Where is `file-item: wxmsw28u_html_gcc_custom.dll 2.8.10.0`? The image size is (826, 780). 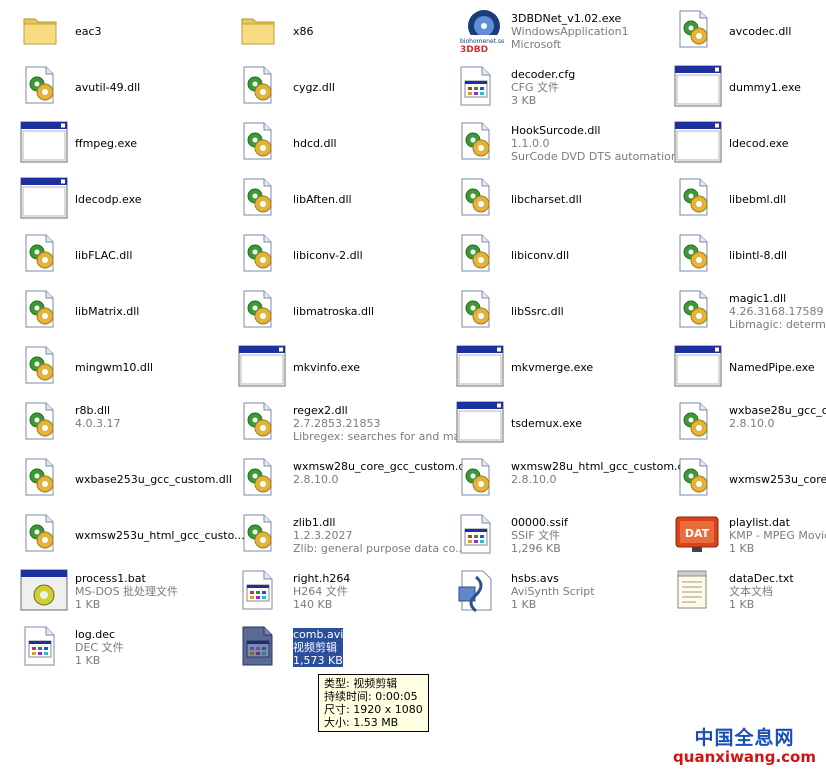
file-item: wxmsw28u_html_gcc_custom.dll 2.8.10.0 is located at coordinates (567, 479).